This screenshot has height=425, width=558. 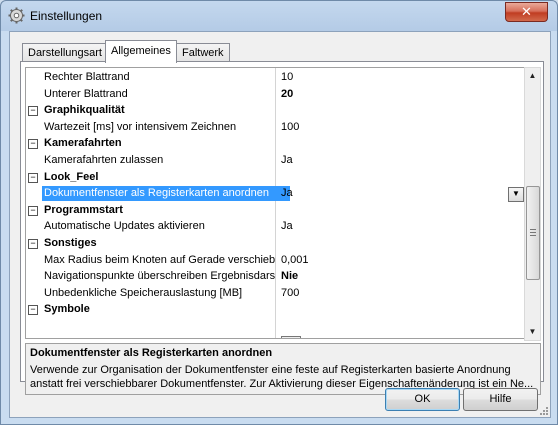 I want to click on close-button: ✕, so click(x=526, y=12).